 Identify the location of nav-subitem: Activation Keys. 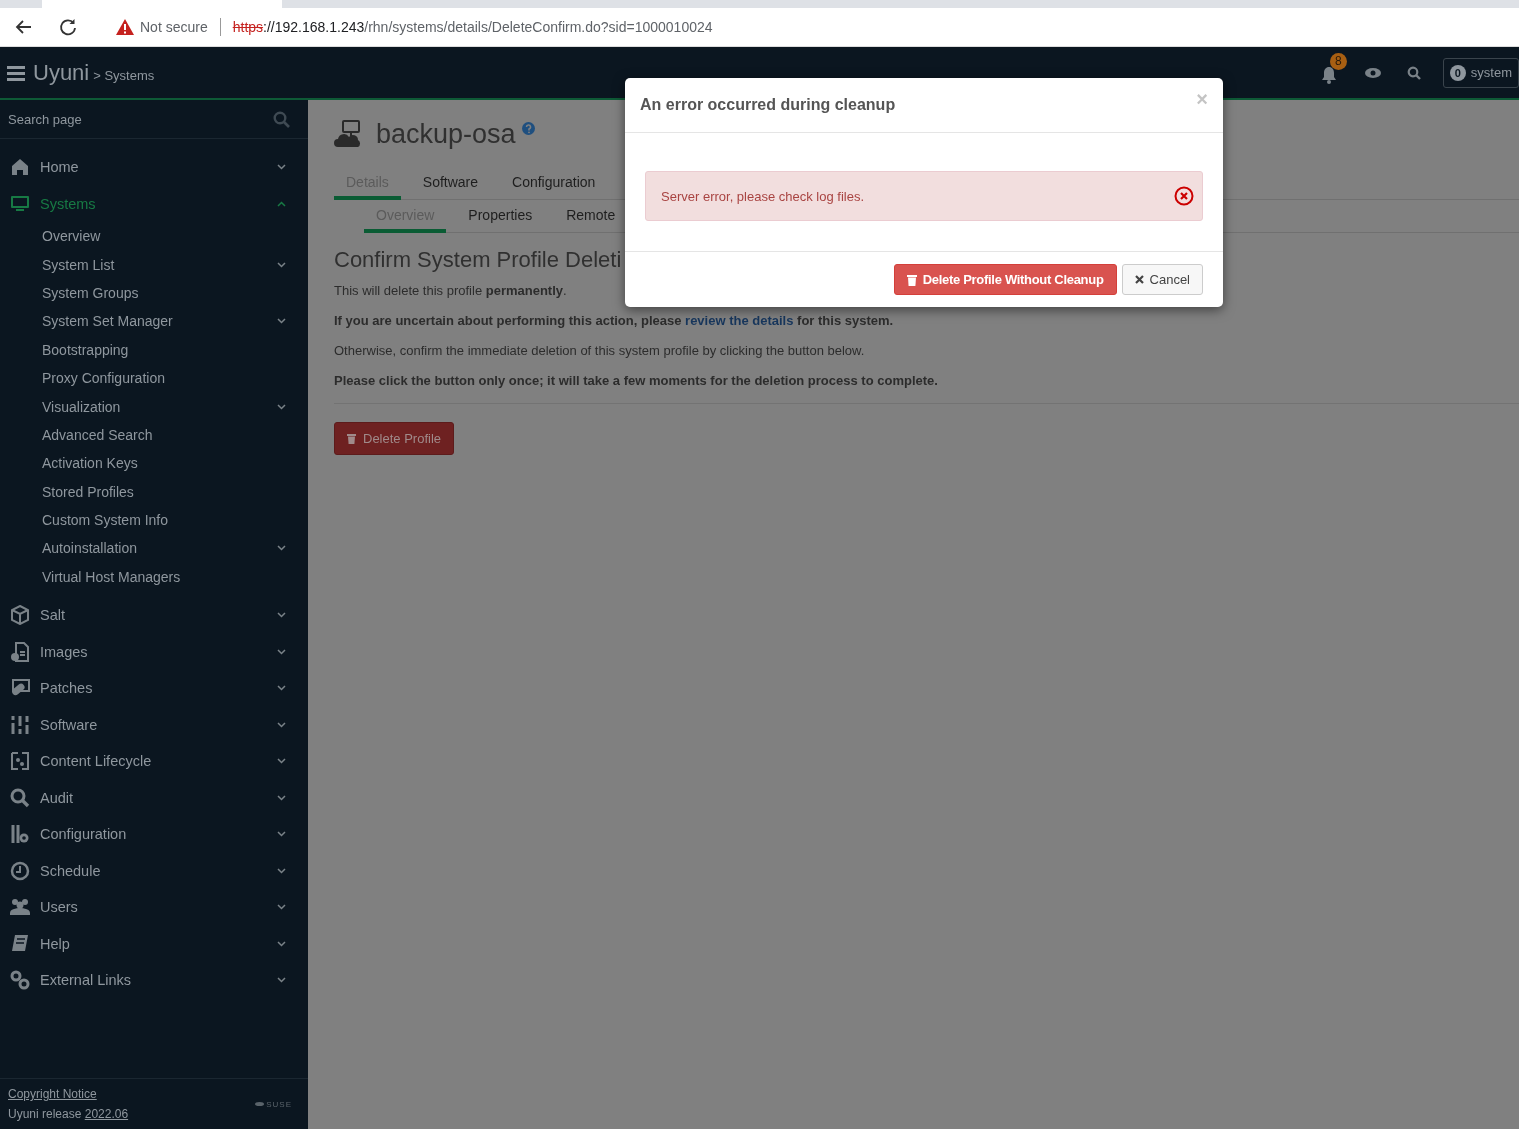
(154, 463).